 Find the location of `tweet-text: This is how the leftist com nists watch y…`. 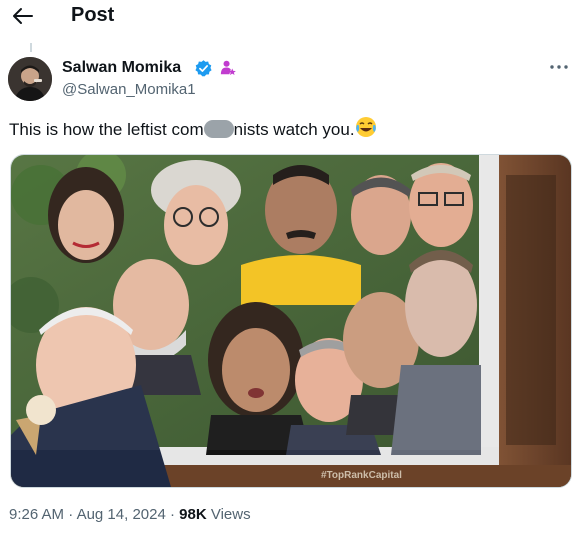

tweet-text: This is how the leftist com nists watch y… is located at coordinates (193, 129).